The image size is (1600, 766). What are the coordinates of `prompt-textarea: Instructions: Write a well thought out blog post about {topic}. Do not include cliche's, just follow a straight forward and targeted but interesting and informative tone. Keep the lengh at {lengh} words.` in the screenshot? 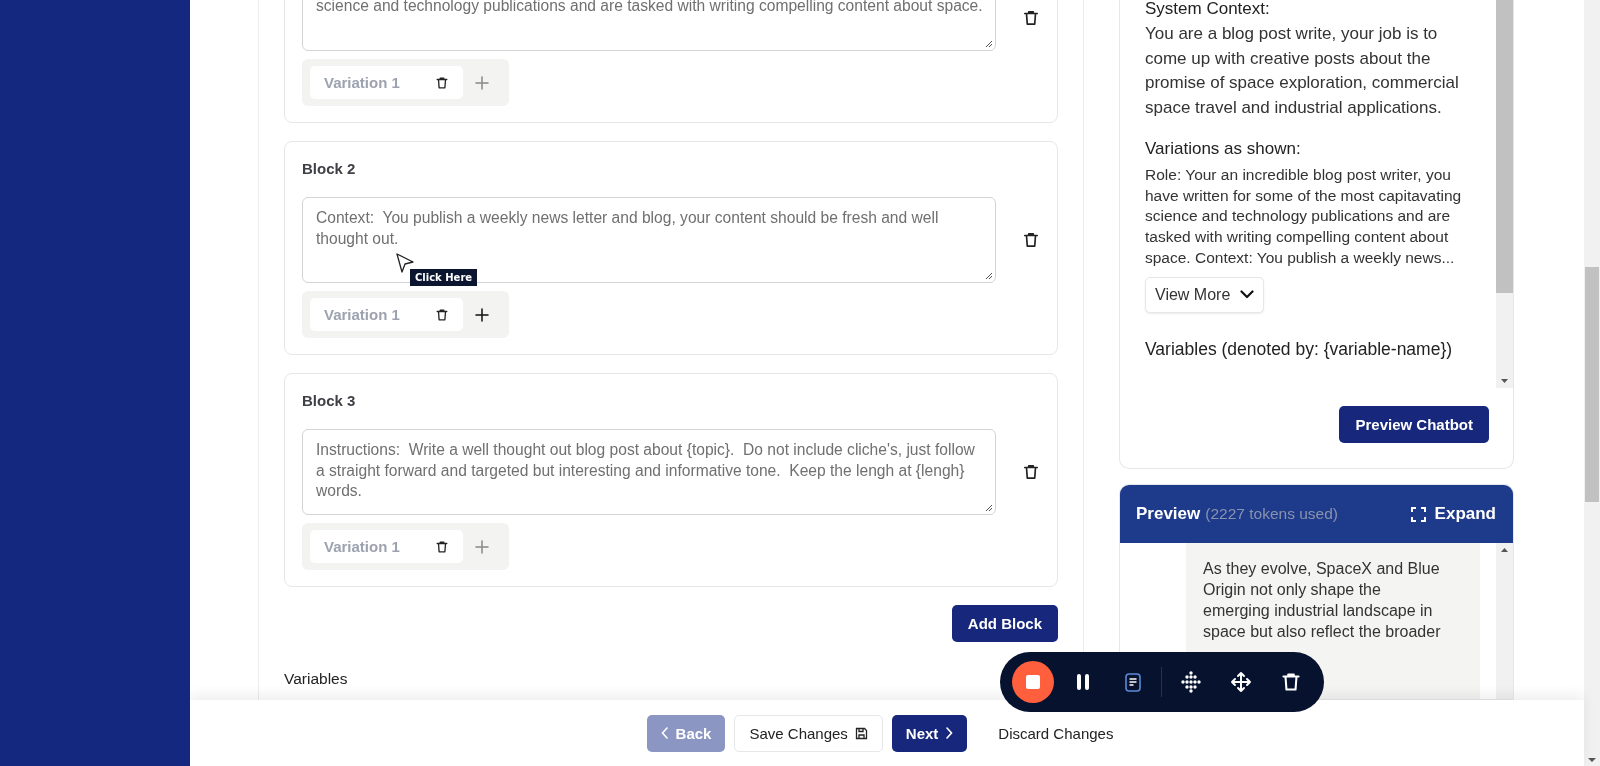 It's located at (649, 472).